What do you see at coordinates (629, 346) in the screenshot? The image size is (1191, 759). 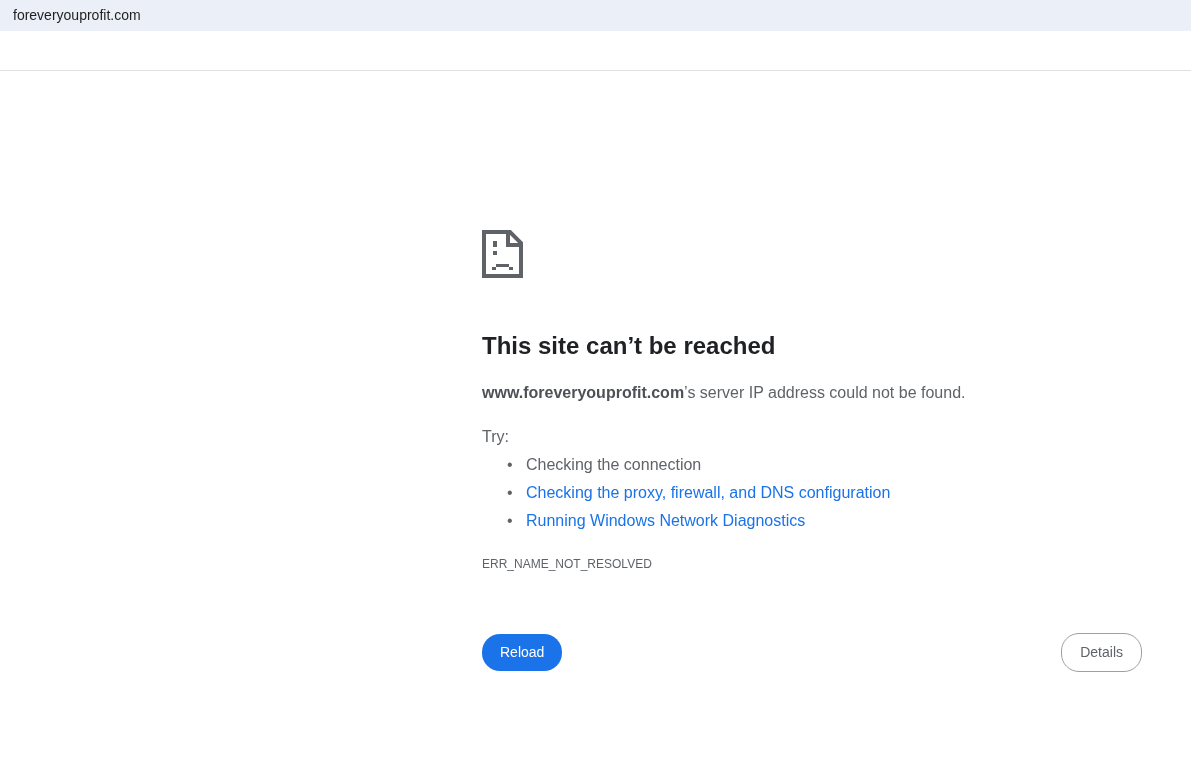 I see `error-heading: This site can’t be reached` at bounding box center [629, 346].